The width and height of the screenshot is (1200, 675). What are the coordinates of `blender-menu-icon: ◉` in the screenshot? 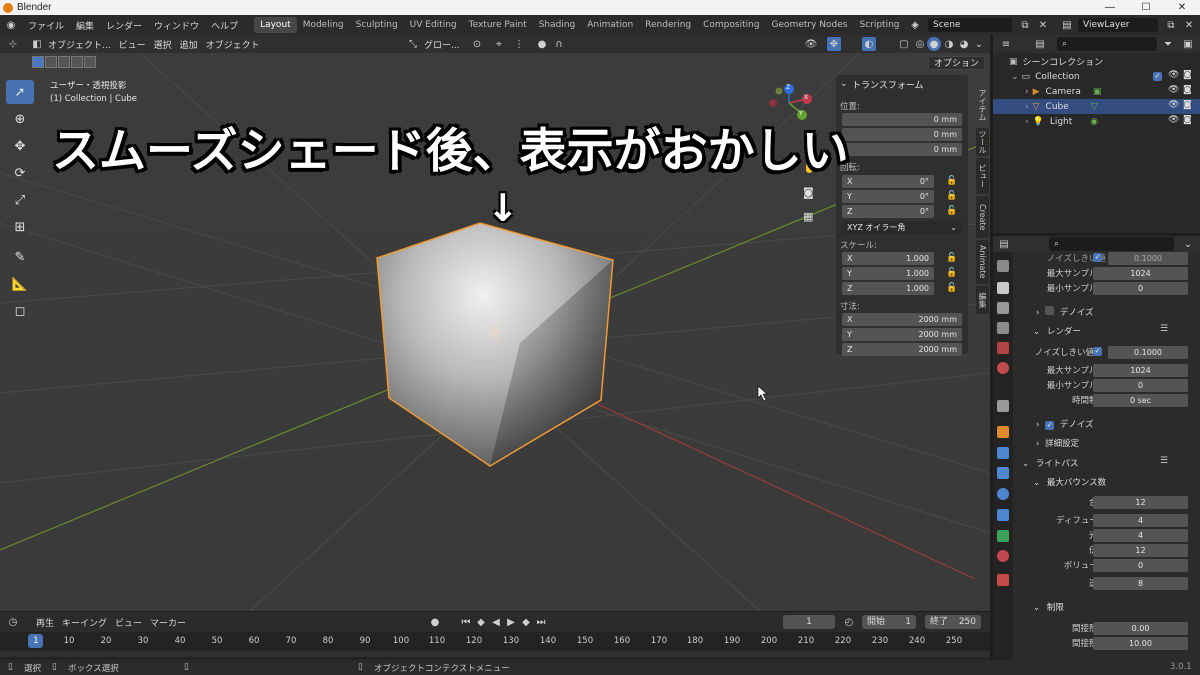 It's located at (11, 25).